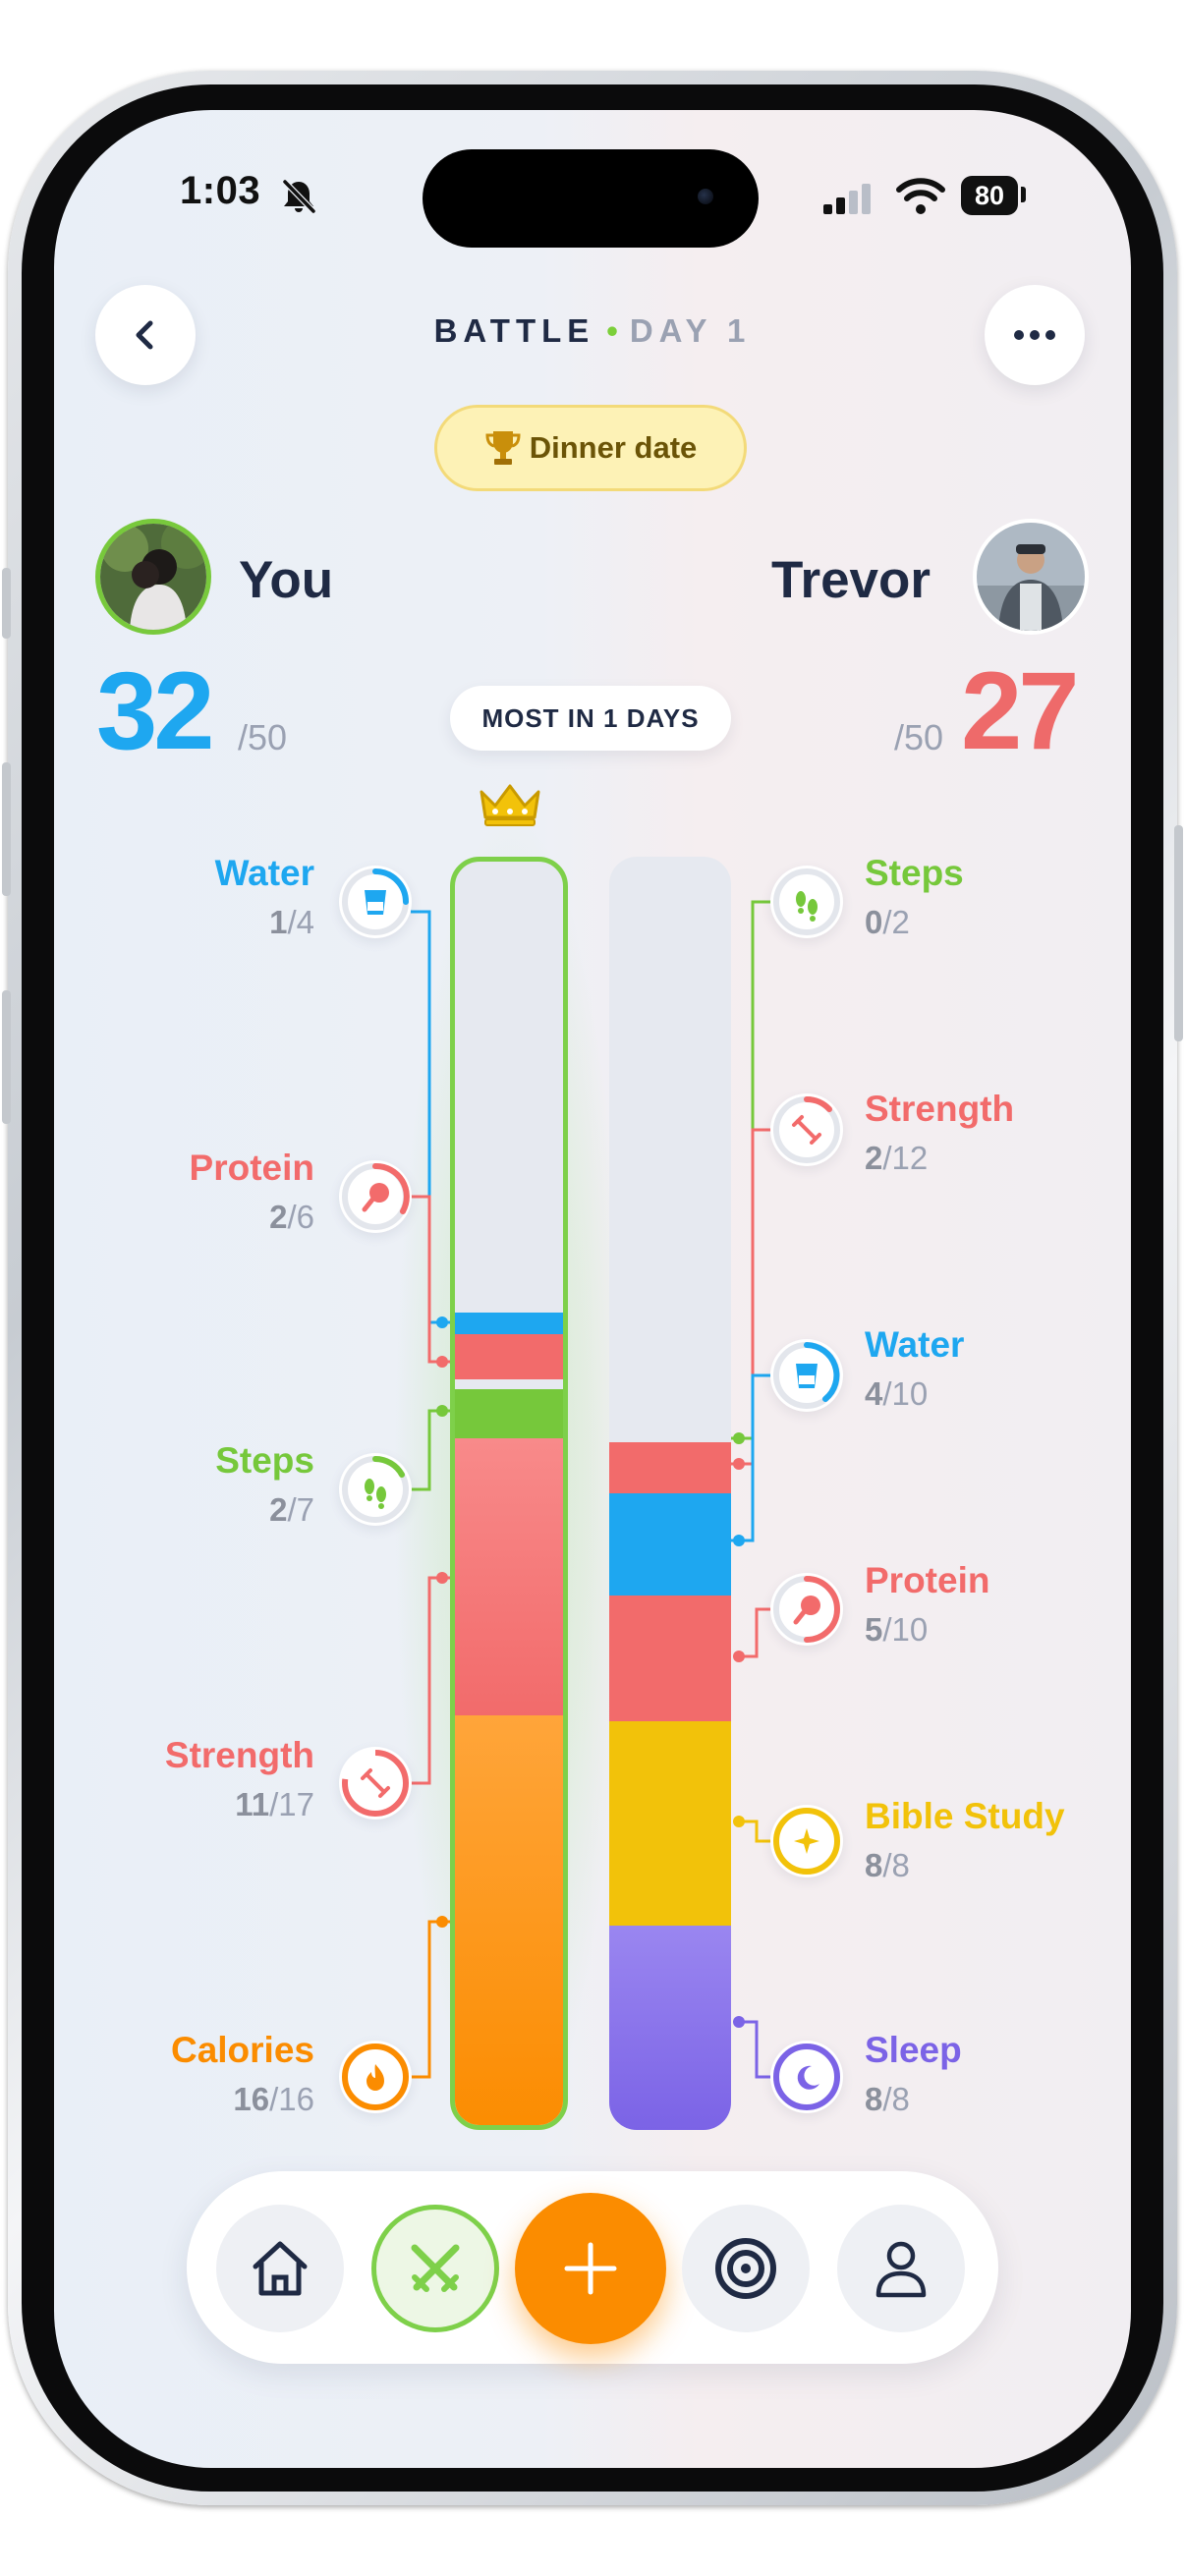 Image resolution: width=1185 pixels, height=2576 pixels. I want to click on you-water-count: 1/4, so click(291, 922).